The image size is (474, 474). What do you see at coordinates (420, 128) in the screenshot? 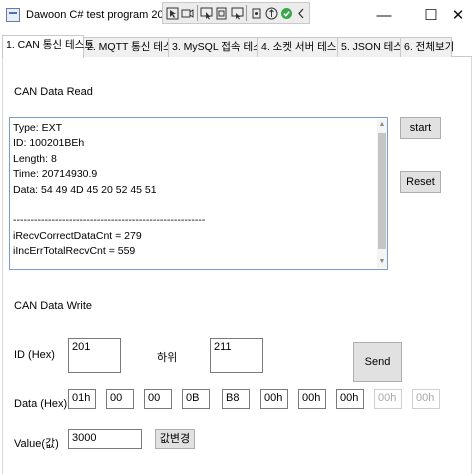
I see `start-button: start` at bounding box center [420, 128].